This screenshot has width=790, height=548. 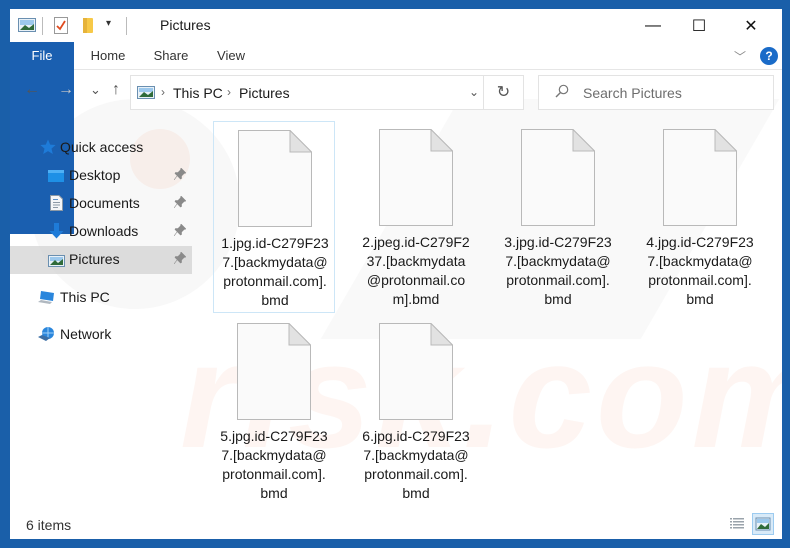 What do you see at coordinates (86, 334) in the screenshot?
I see `sidebar-item-label: Network` at bounding box center [86, 334].